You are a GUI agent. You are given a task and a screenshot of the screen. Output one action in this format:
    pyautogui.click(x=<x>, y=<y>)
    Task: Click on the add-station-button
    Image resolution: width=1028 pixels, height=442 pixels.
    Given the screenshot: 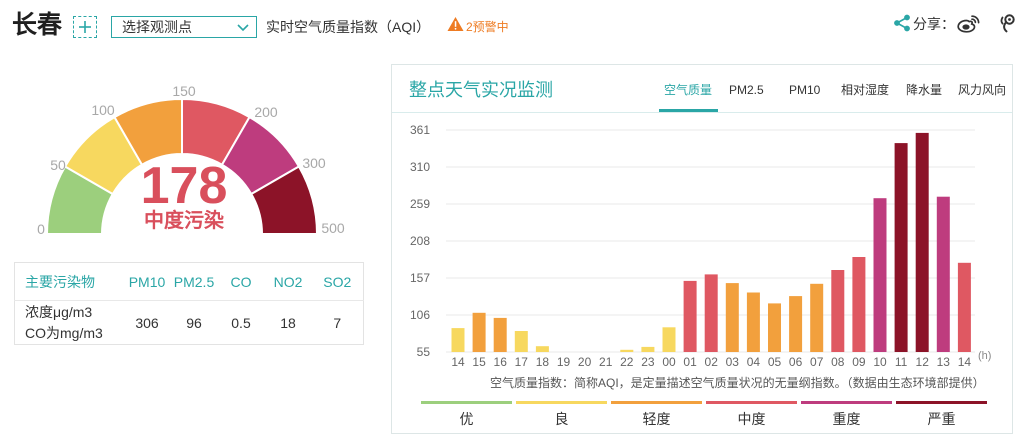 What is the action you would take?
    pyautogui.click(x=85, y=27)
    